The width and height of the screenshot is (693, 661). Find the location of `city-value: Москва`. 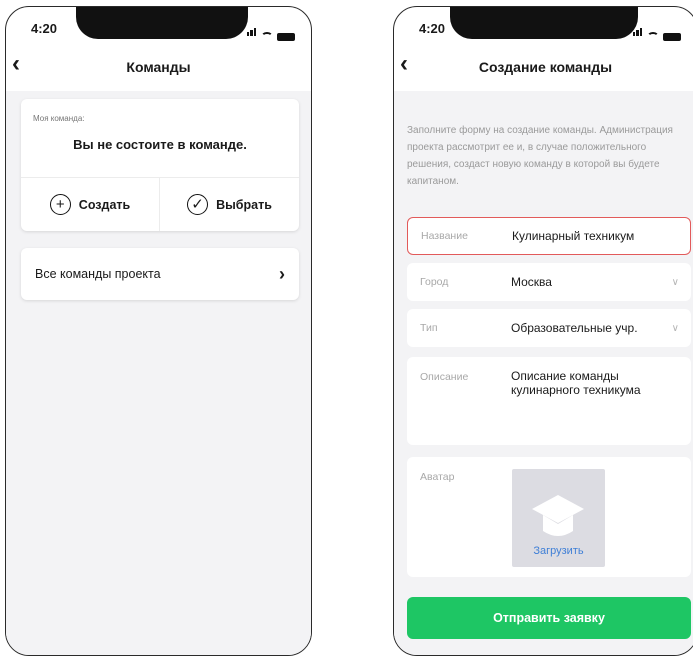

city-value: Москва is located at coordinates (531, 282).